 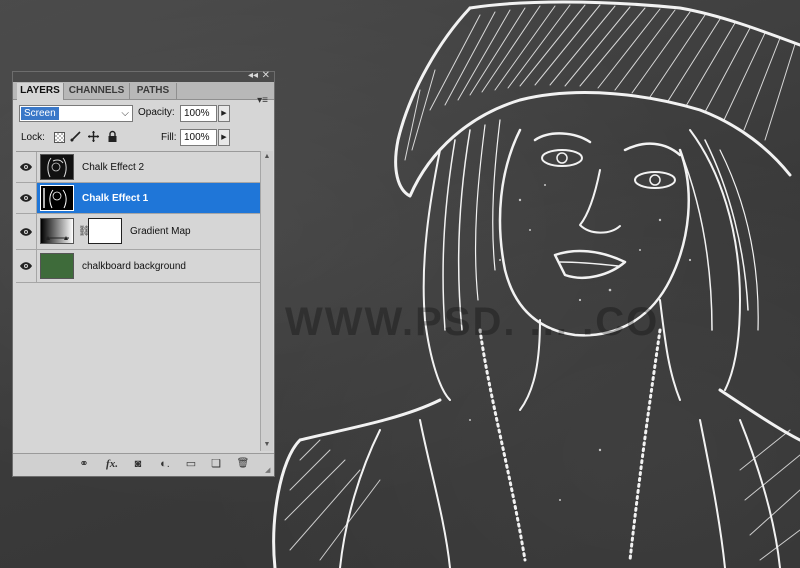 What do you see at coordinates (224, 137) in the screenshot?
I see `fill-slider-button: ▶` at bounding box center [224, 137].